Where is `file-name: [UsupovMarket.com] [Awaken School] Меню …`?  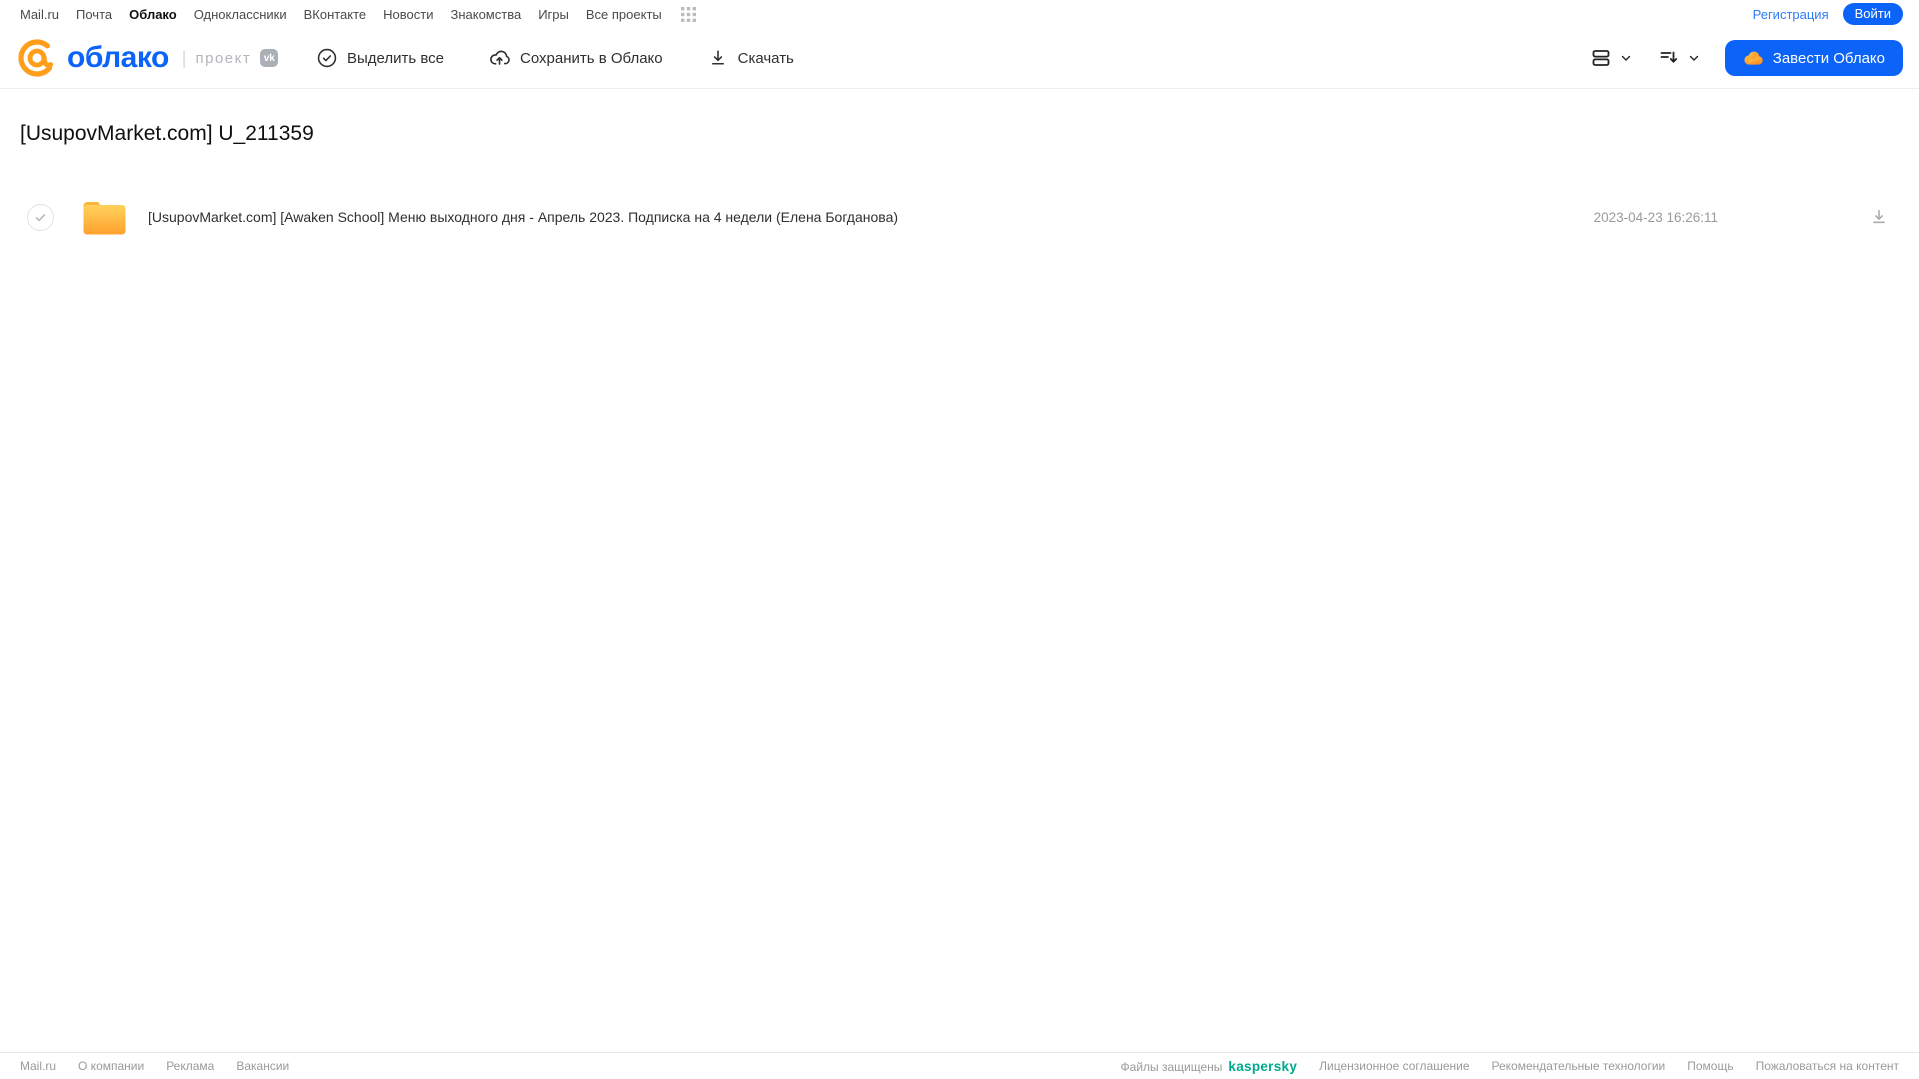 file-name: [UsupovMarket.com] [Awaken School] Меню … is located at coordinates (523, 217).